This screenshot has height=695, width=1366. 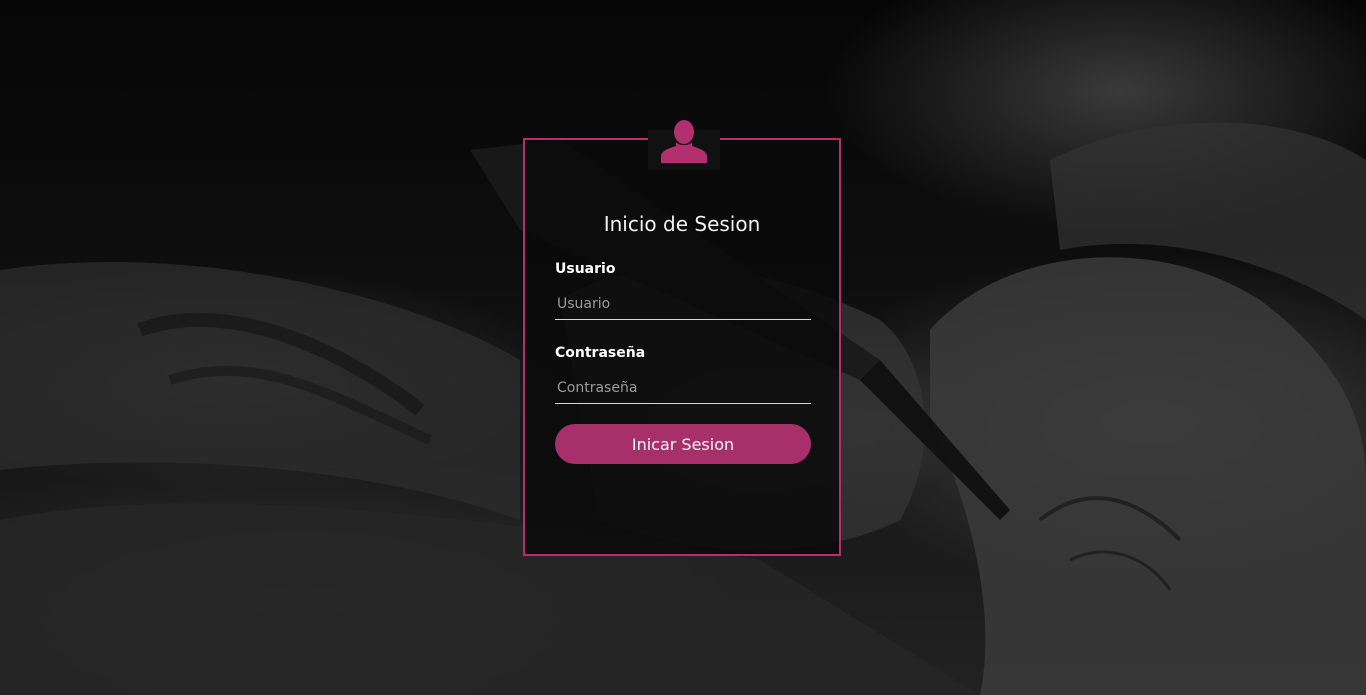 I want to click on user-silhouette-icon, so click(x=684, y=141).